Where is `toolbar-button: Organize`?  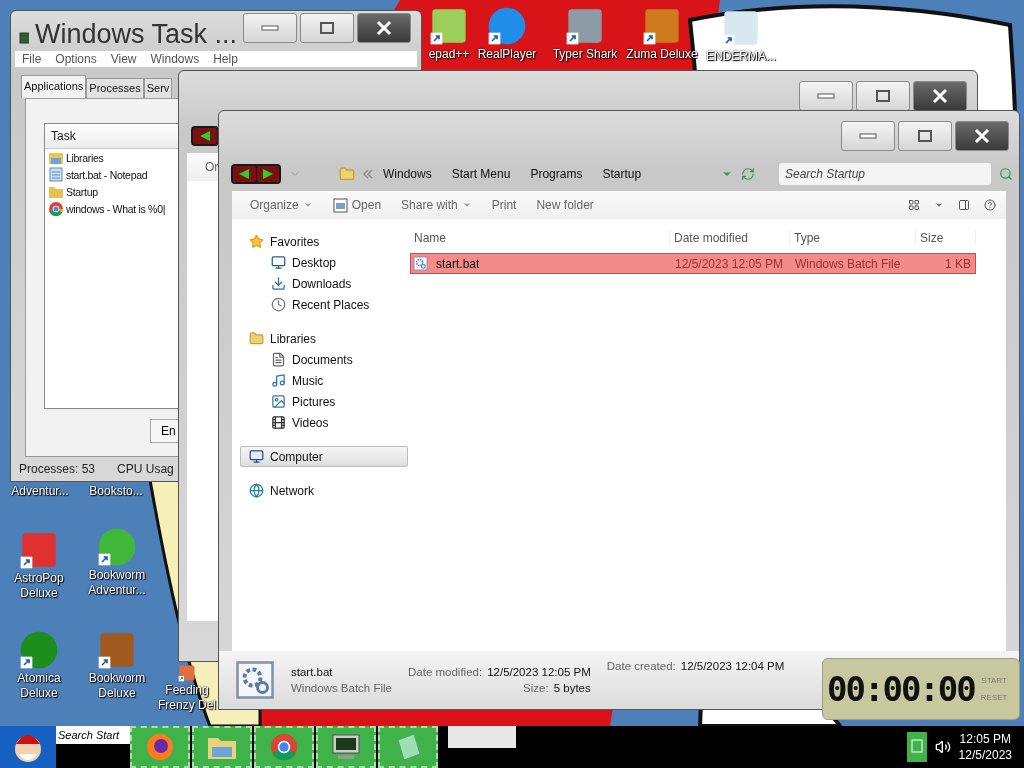
toolbar-button: Organize is located at coordinates (281, 205).